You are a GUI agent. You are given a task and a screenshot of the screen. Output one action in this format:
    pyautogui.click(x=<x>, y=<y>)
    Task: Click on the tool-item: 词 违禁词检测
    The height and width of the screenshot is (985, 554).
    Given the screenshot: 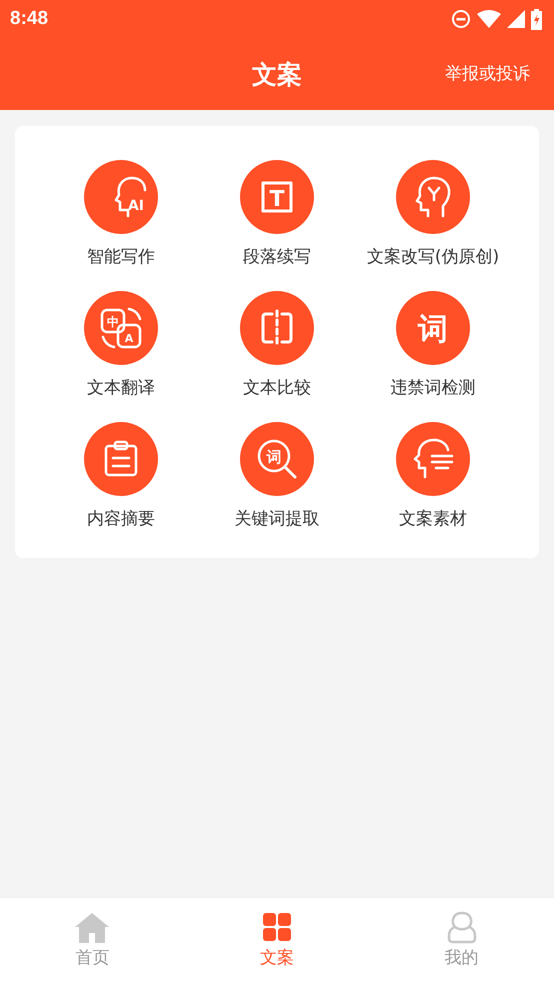 What is the action you would take?
    pyautogui.click(x=433, y=345)
    